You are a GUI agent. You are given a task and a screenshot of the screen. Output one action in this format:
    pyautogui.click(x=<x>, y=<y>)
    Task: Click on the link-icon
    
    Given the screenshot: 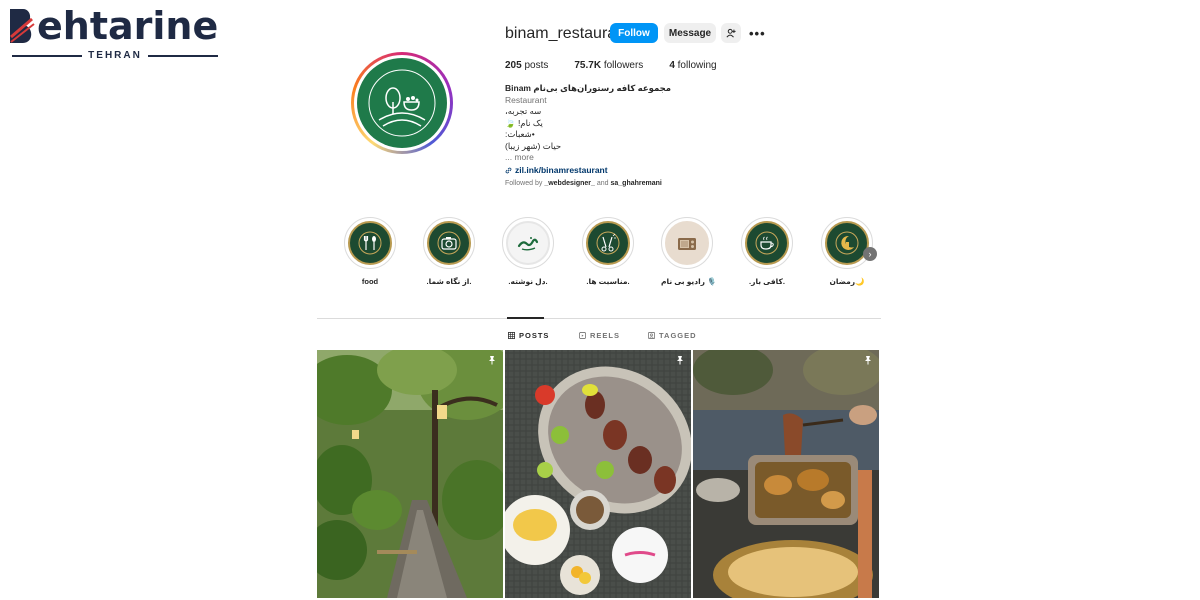 What is the action you would take?
    pyautogui.click(x=508, y=170)
    